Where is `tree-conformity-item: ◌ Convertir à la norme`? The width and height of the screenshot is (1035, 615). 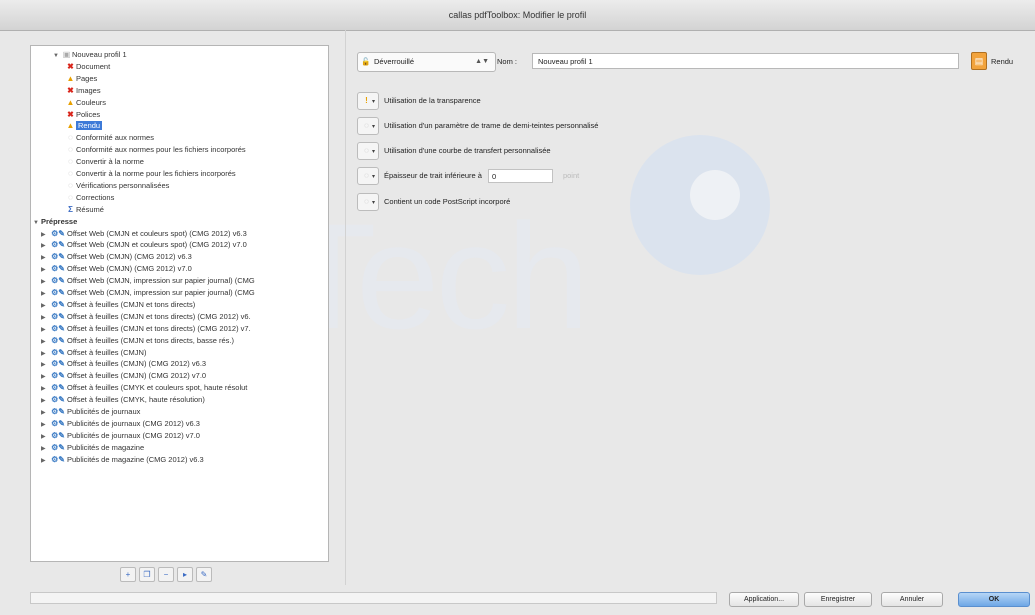
tree-conformity-item: ◌ Convertir à la norme is located at coordinates (104, 162).